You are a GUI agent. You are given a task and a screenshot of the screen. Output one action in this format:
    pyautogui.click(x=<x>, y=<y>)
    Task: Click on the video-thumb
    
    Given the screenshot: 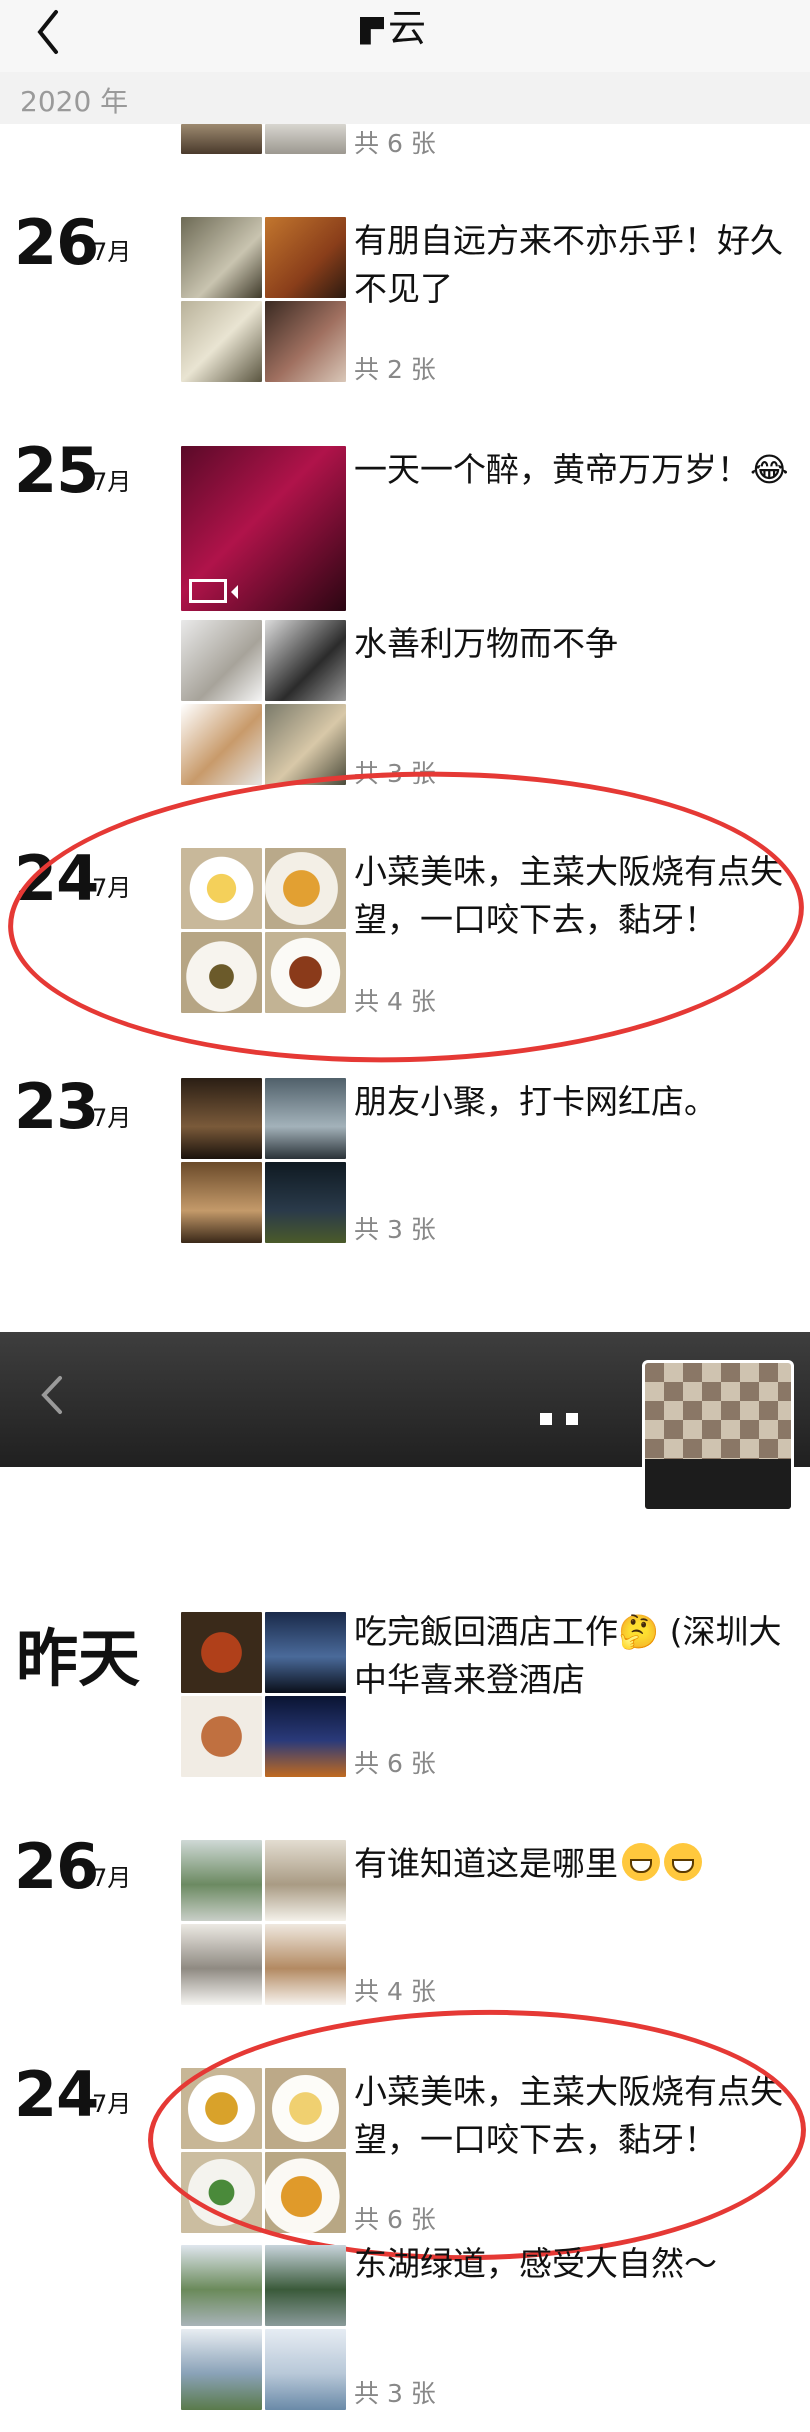 What is the action you would take?
    pyautogui.click(x=263, y=528)
    